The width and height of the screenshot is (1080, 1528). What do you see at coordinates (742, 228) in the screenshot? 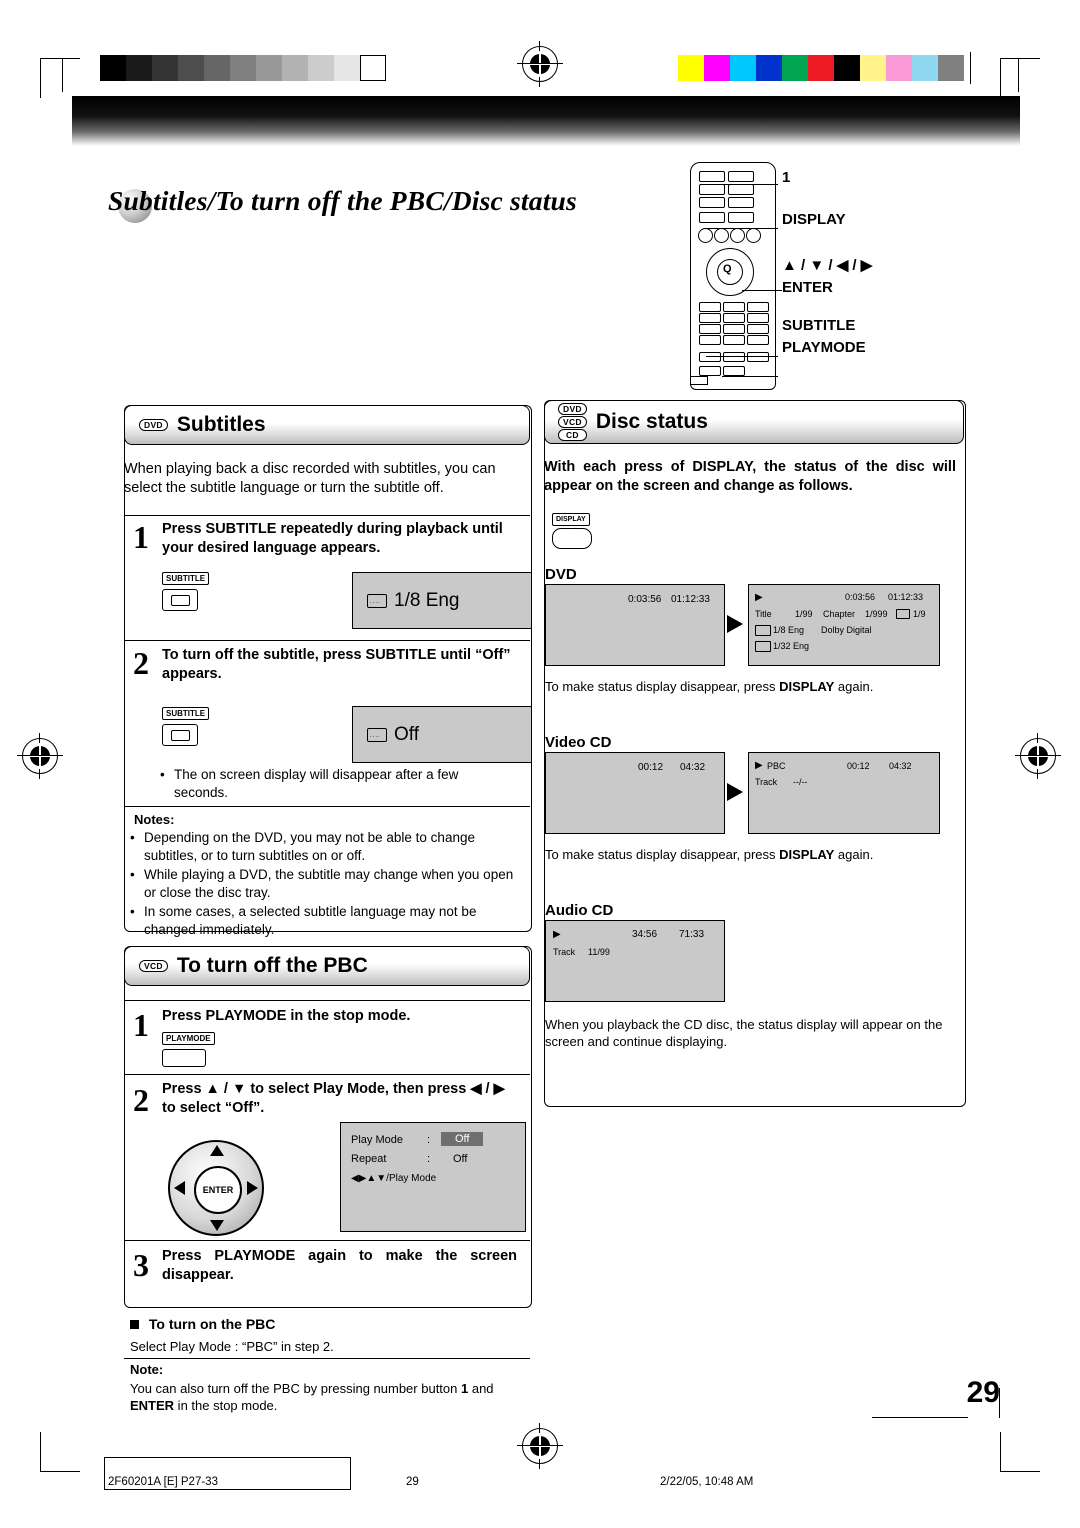
I see `leader-line` at bounding box center [742, 228].